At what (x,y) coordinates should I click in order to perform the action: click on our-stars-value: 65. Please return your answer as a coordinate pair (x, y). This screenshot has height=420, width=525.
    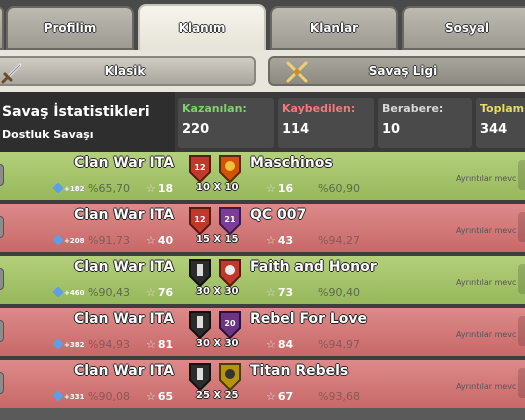
    Looking at the image, I should click on (165, 396).